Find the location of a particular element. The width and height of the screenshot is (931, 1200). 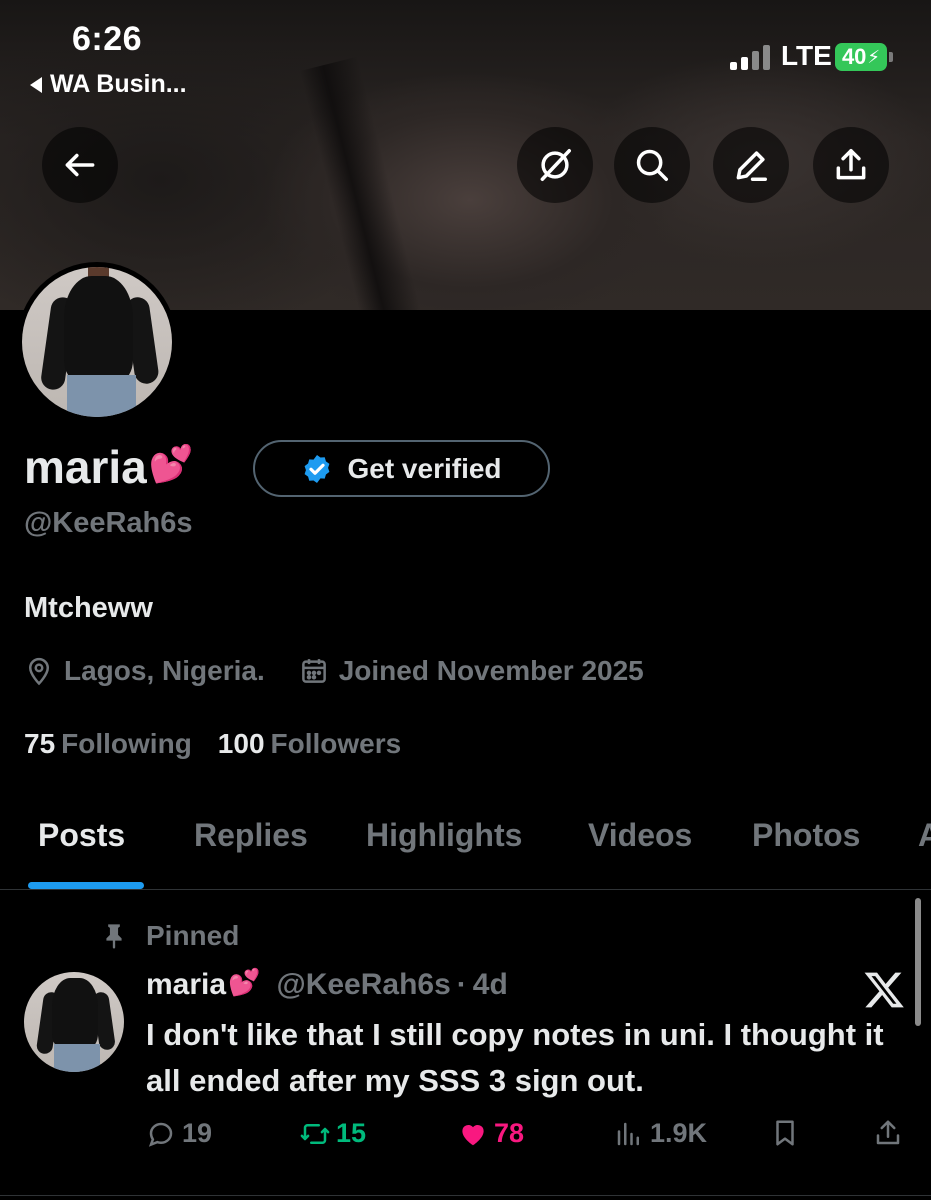

charging-bolt-icon: ⚡ is located at coordinates (874, 56).